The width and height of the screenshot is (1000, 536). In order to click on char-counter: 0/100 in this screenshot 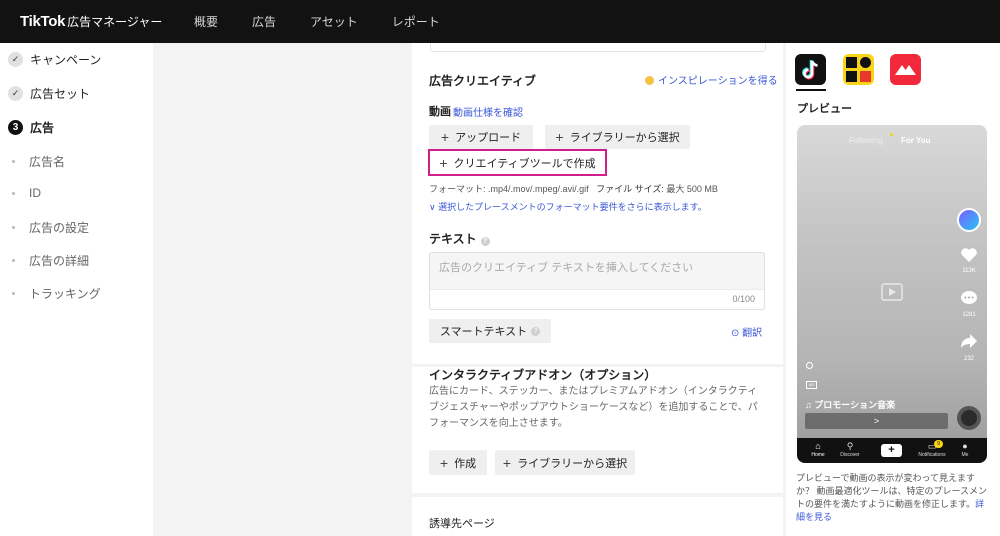, I will do `click(743, 299)`.